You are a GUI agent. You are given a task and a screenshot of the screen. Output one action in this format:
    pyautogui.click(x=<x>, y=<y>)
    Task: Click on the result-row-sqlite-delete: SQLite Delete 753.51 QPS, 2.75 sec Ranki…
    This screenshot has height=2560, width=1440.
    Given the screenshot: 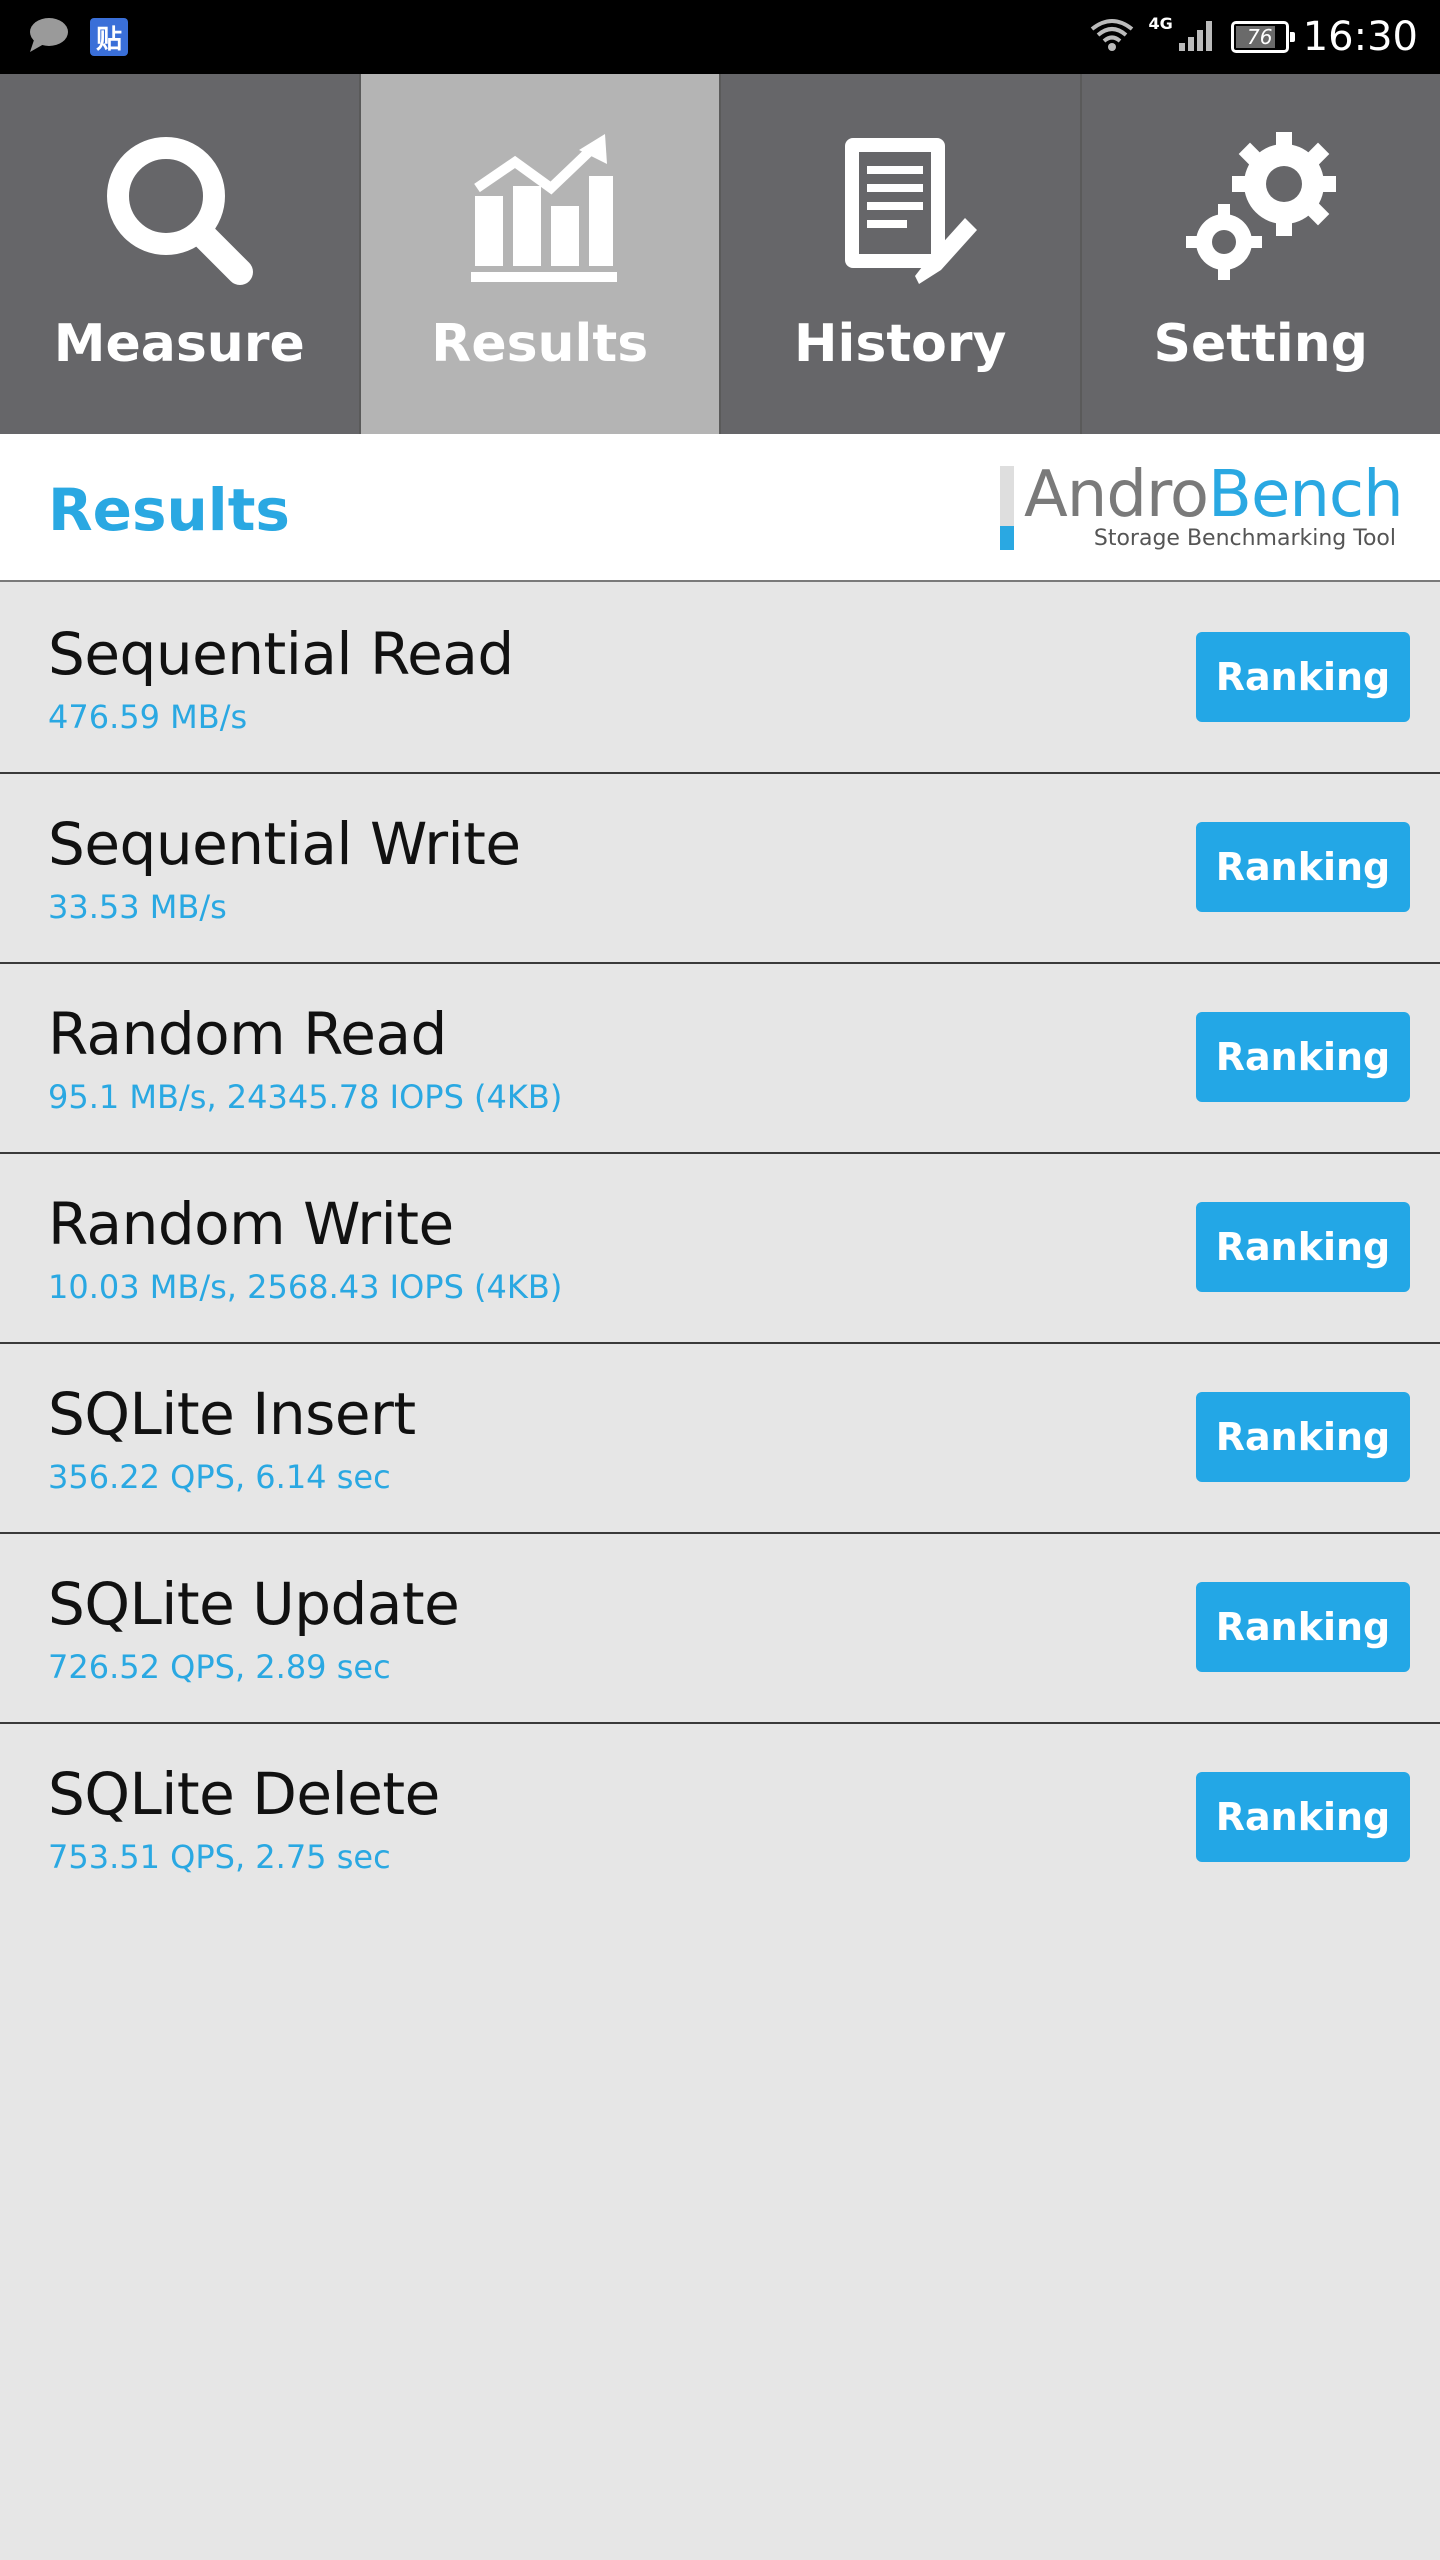 What is the action you would take?
    pyautogui.click(x=720, y=1819)
    